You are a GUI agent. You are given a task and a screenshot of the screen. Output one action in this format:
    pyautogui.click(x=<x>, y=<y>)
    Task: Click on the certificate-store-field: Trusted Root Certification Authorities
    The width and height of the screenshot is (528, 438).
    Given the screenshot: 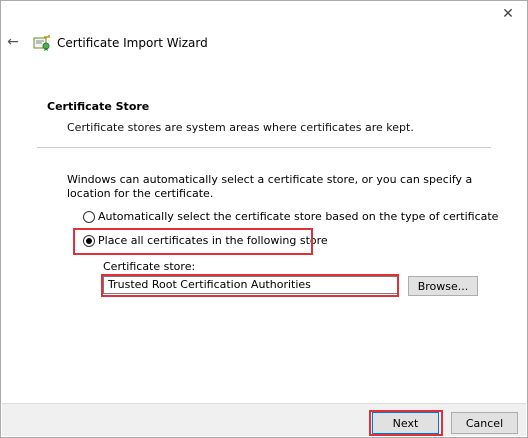 What is the action you would take?
    pyautogui.click(x=251, y=285)
    